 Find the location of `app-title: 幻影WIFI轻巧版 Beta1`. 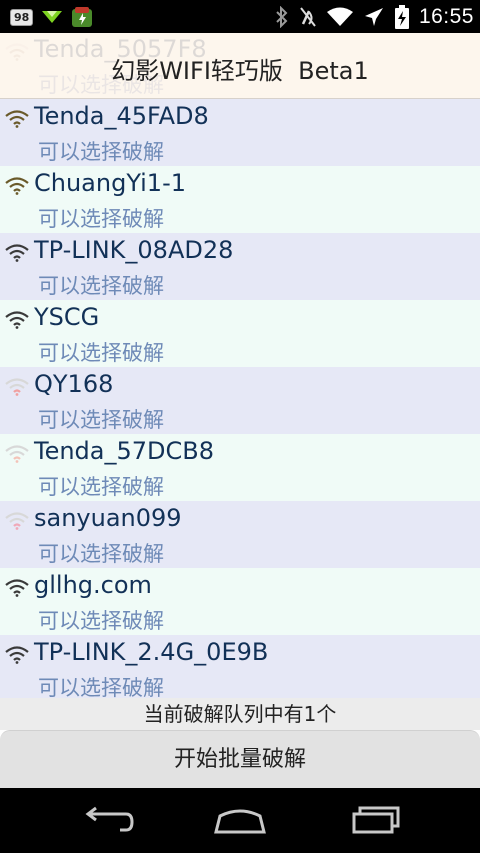

app-title: 幻影WIFI轻巧版 Beta1 is located at coordinates (240, 71).